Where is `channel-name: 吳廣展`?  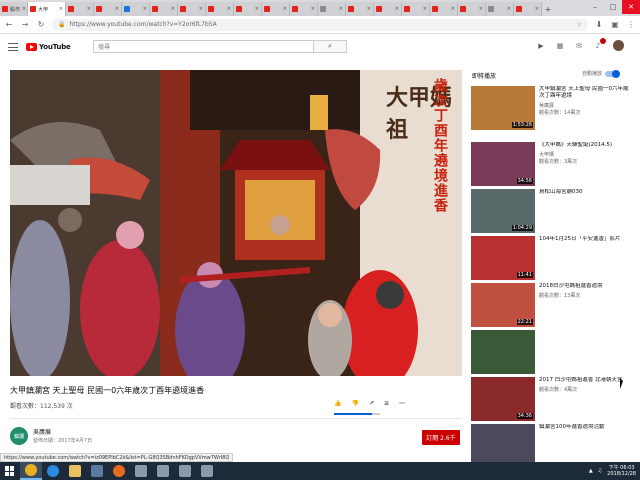
channel-name: 吳廣展 is located at coordinates (42, 431).